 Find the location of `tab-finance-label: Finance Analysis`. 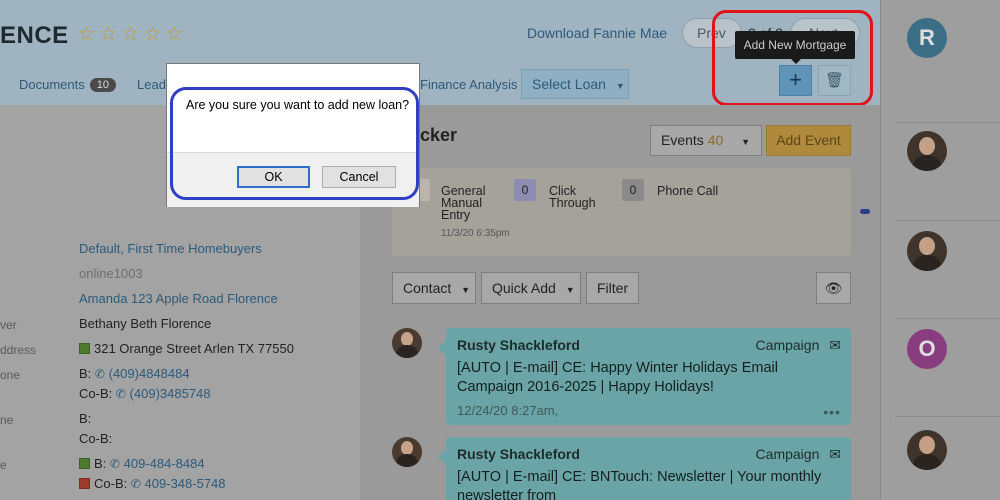

tab-finance-label: Finance Analysis is located at coordinates (469, 84).